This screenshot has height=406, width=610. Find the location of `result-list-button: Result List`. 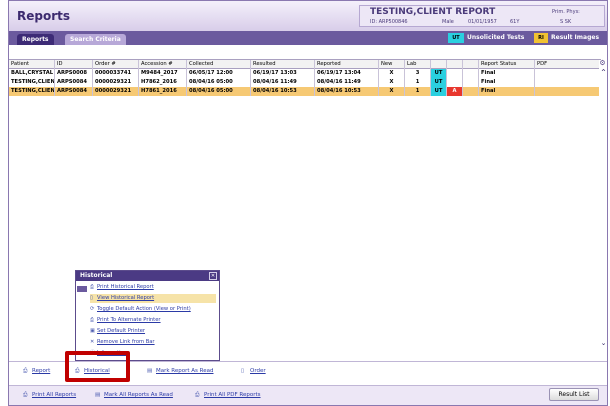

result-list-button: Result List is located at coordinates (574, 394).